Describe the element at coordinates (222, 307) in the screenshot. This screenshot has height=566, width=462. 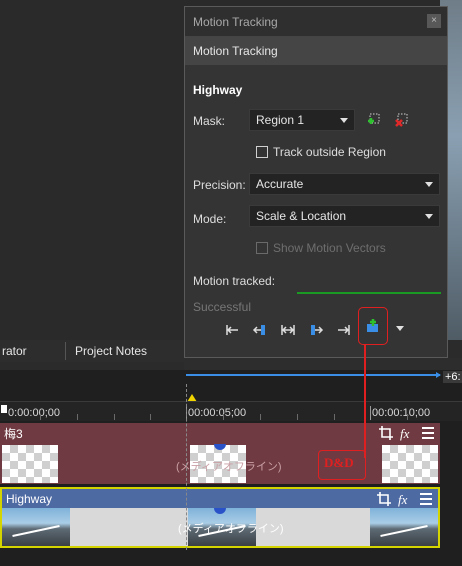
I see `status-text: Successful` at that location.